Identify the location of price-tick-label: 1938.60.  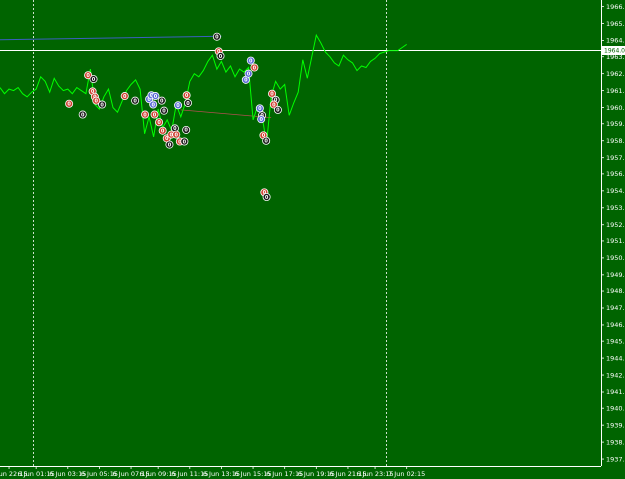
(615, 442).